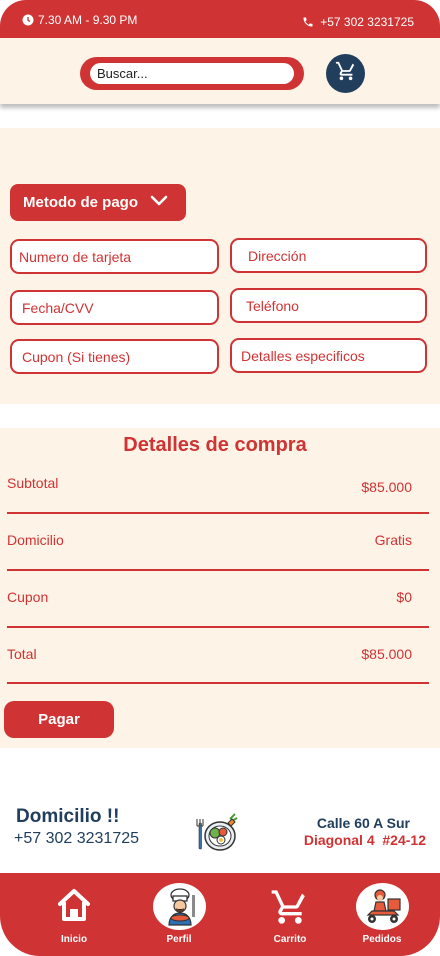 This screenshot has width=440, height=956. I want to click on total-label: Total, so click(22, 654).